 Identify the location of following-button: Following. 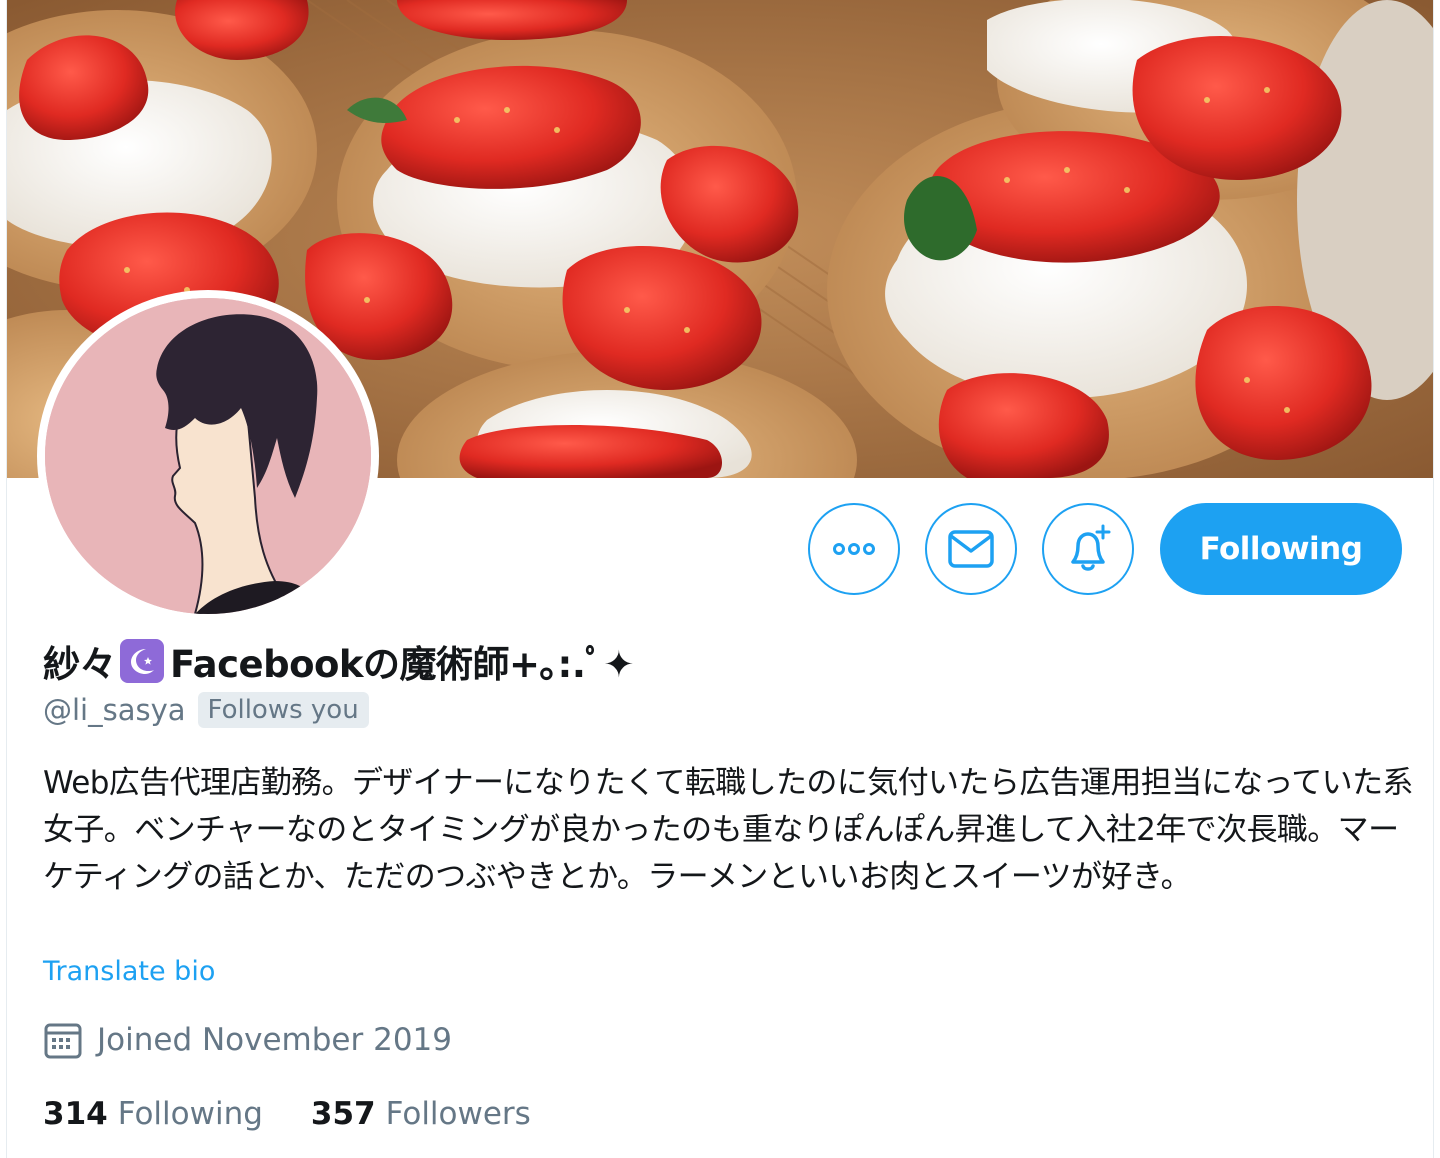
(1281, 549).